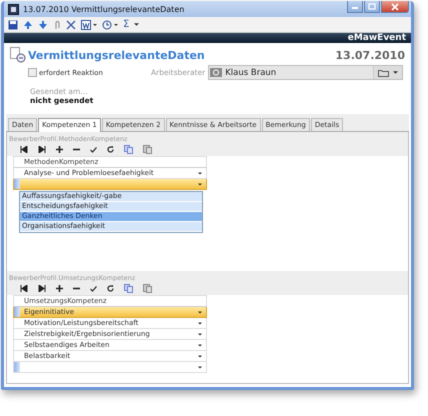 Image resolution: width=428 pixels, height=416 pixels. Describe the element at coordinates (28, 25) in the screenshot. I see `arrow-up-icon` at that location.